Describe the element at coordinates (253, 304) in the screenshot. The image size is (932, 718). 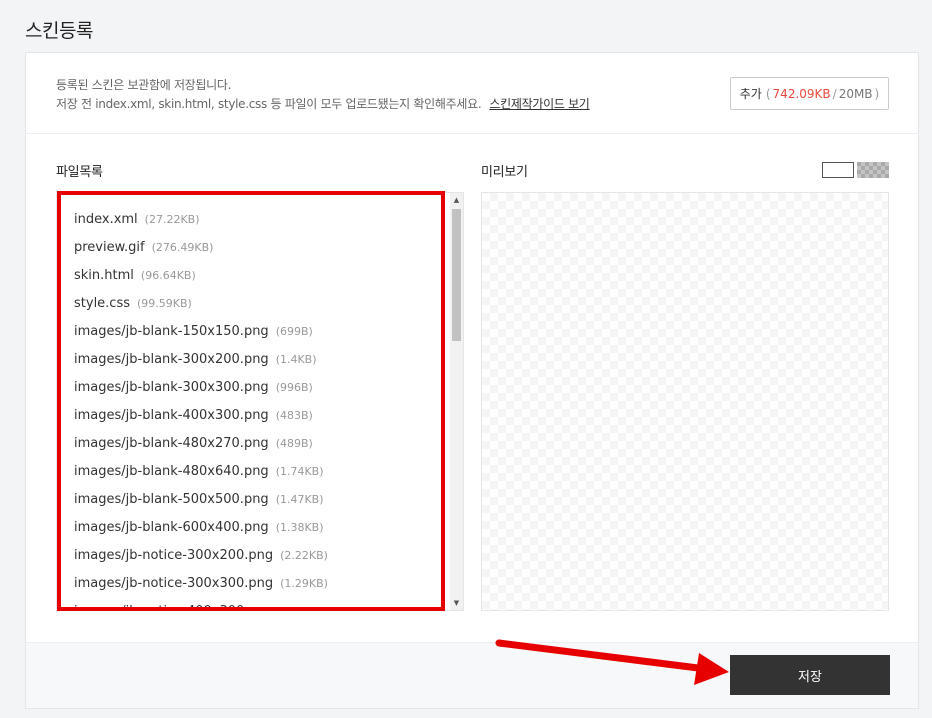
I see `file-list-item: style.css (99.59KB)` at that location.